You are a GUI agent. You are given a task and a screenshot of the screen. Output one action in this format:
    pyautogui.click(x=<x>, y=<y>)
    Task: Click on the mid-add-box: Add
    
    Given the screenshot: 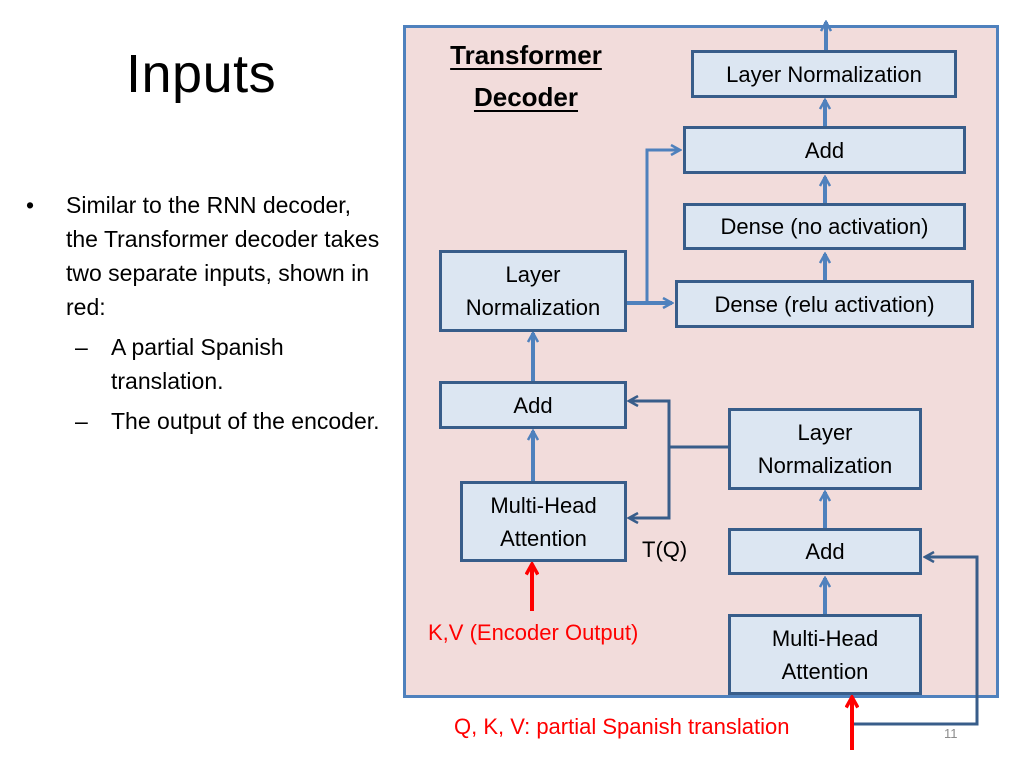 What is the action you would take?
    pyautogui.click(x=533, y=405)
    